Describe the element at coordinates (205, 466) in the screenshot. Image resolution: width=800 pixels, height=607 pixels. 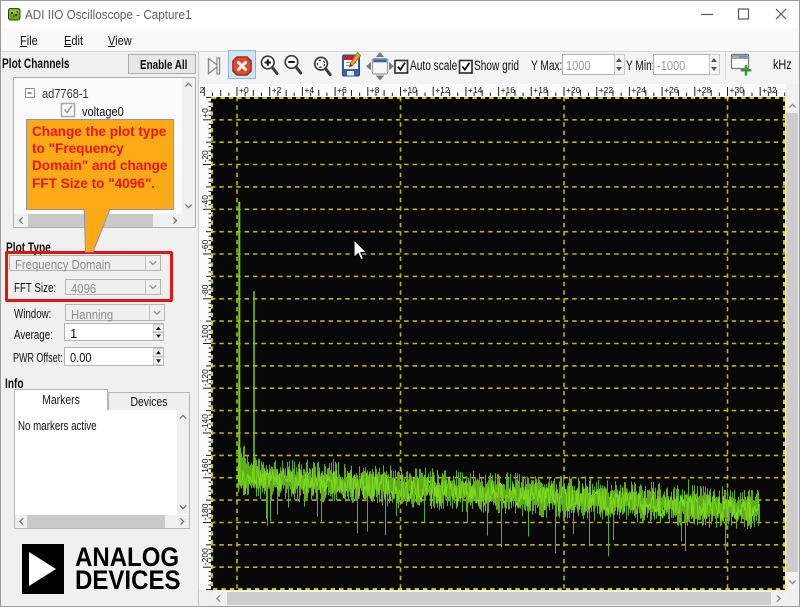
I see `svg-text: -160` at that location.